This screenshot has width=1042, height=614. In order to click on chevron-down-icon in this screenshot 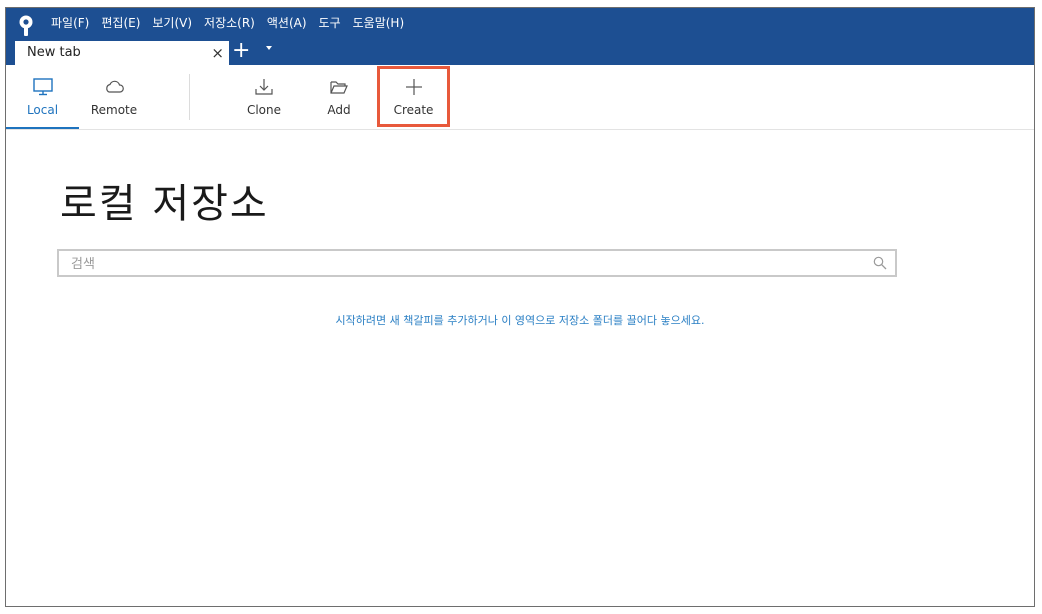, I will do `click(269, 48)`.